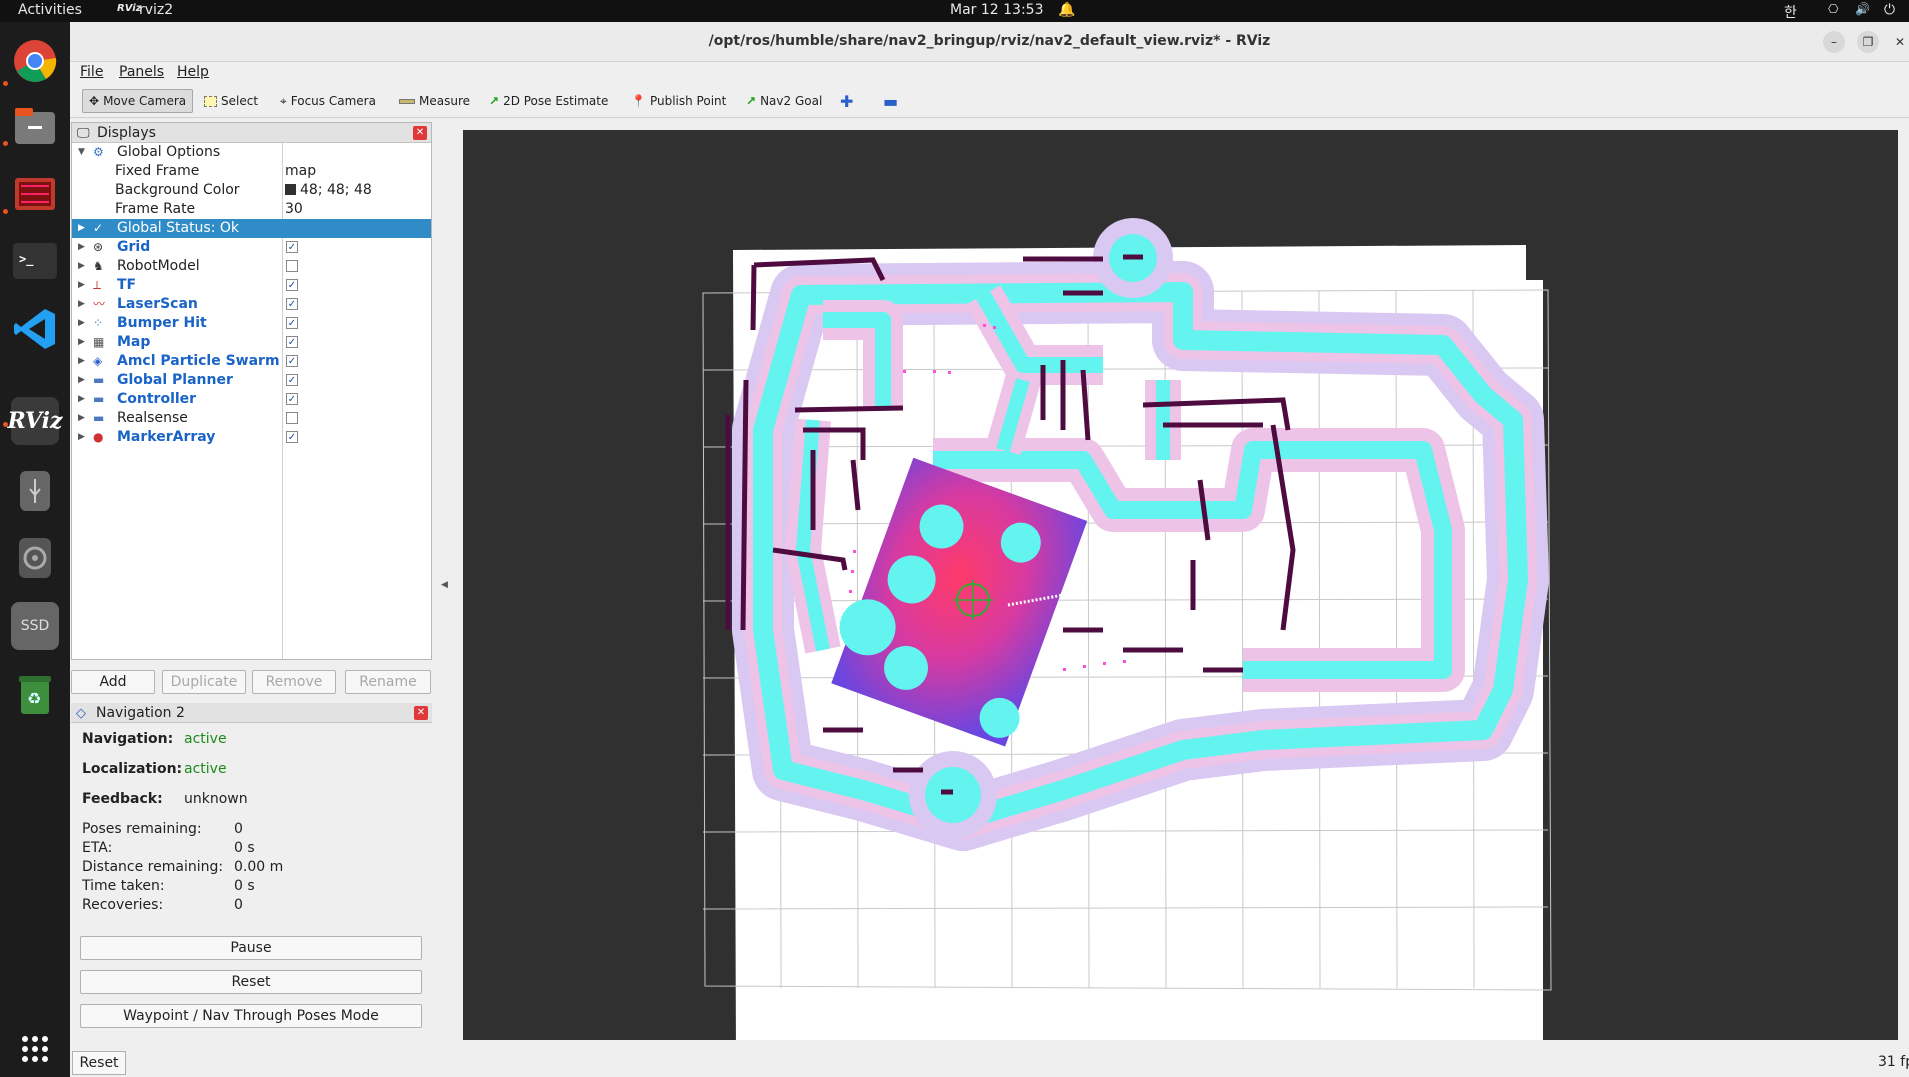  Describe the element at coordinates (259, 867) in the screenshot. I see `distance-remaining-value: 0.00 m` at that location.